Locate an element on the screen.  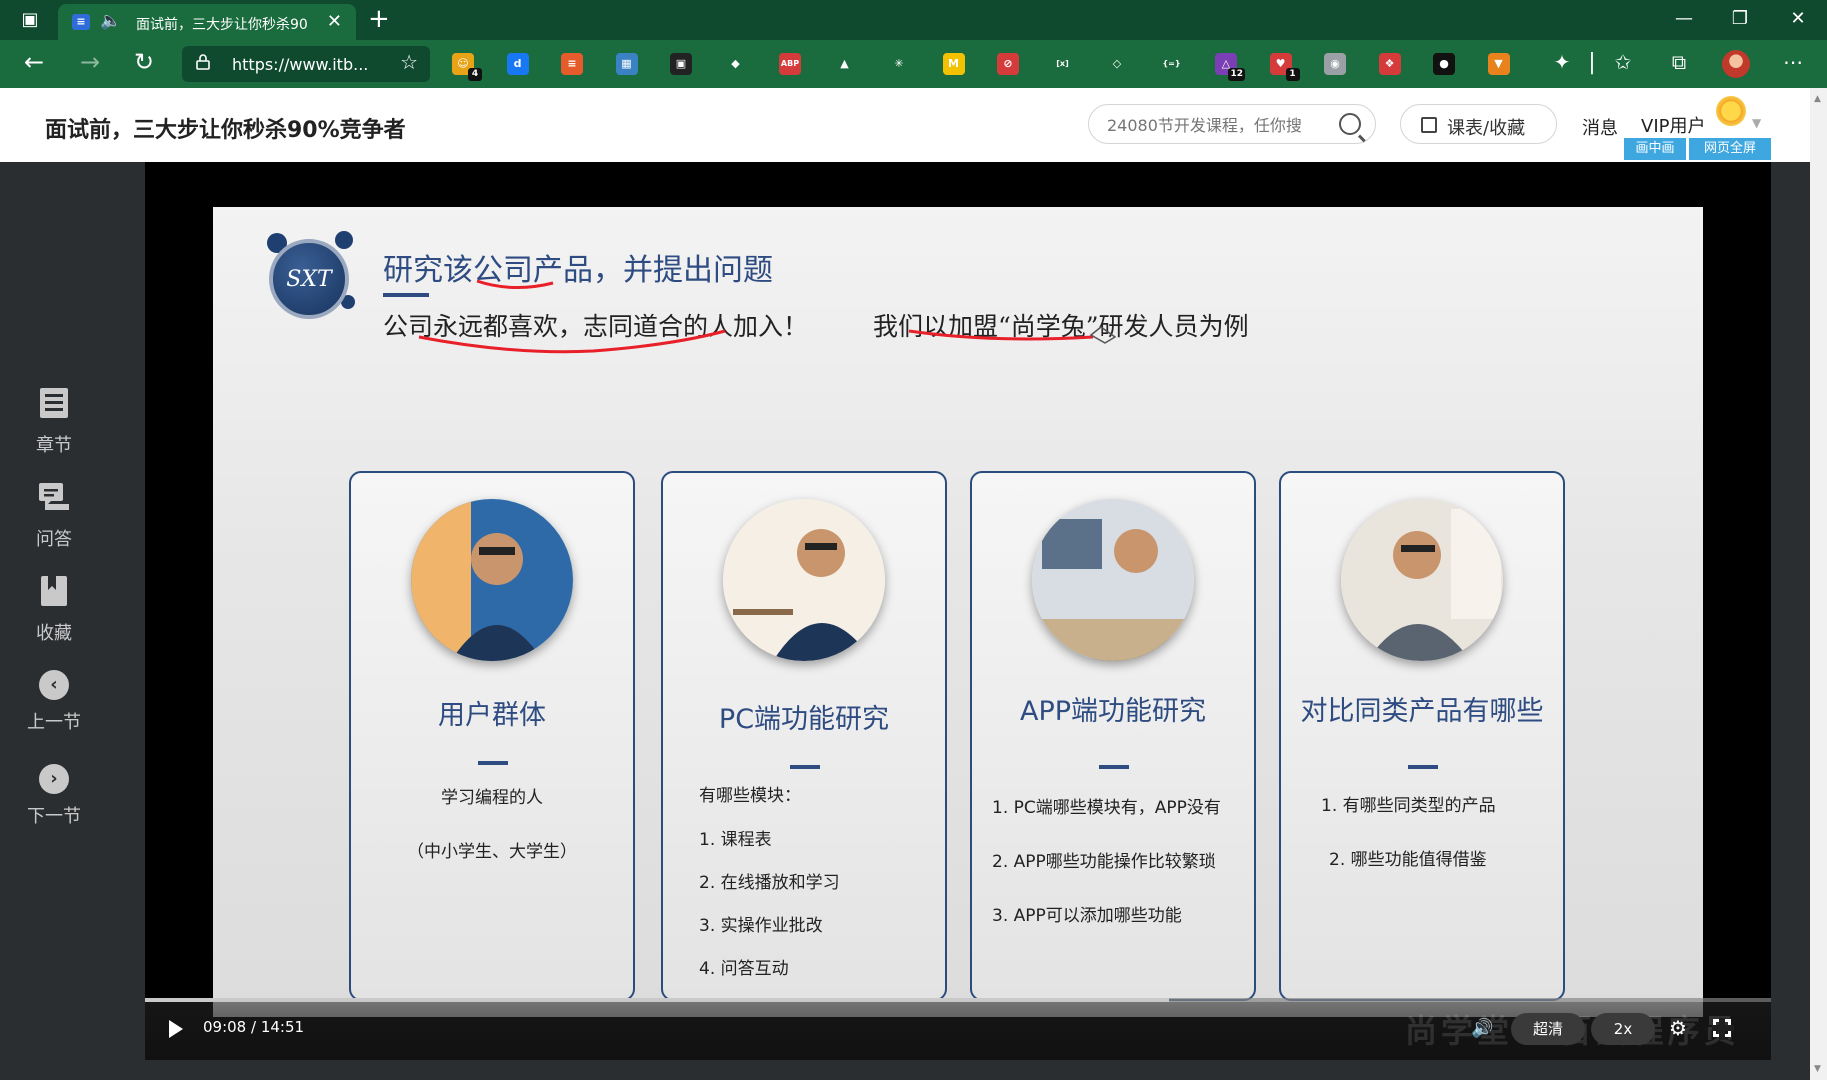
search-icon is located at coordinates (1350, 124).